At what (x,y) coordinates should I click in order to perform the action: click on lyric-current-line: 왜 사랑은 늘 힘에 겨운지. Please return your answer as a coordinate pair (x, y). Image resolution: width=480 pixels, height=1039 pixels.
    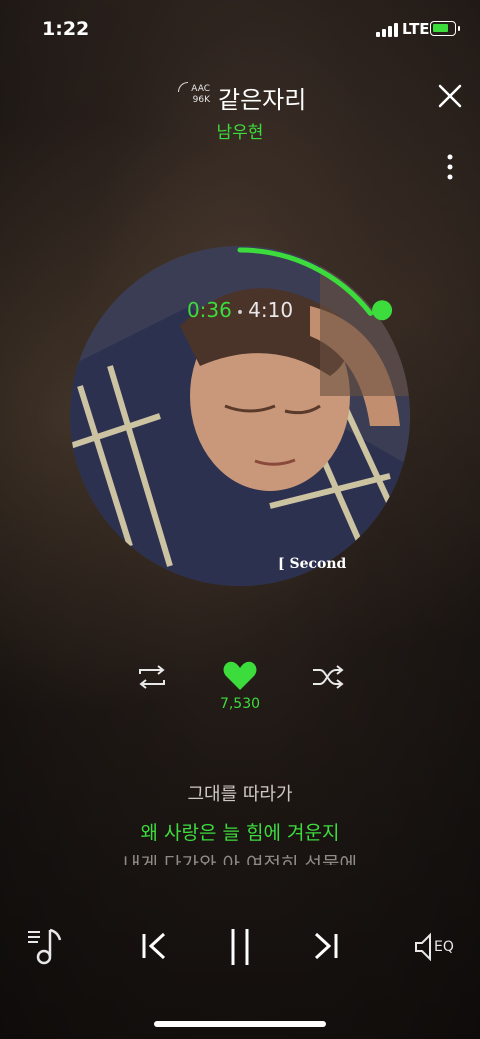
    Looking at the image, I should click on (240, 833).